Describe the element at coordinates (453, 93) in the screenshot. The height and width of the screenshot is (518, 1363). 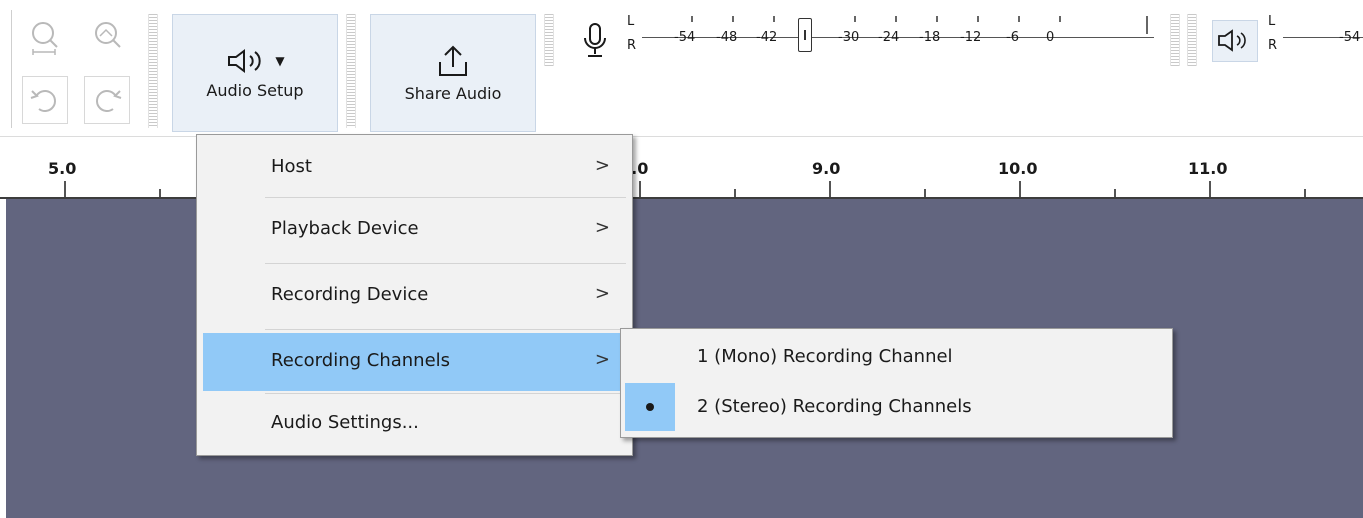
I see `share-audio-label: Share Audio` at that location.